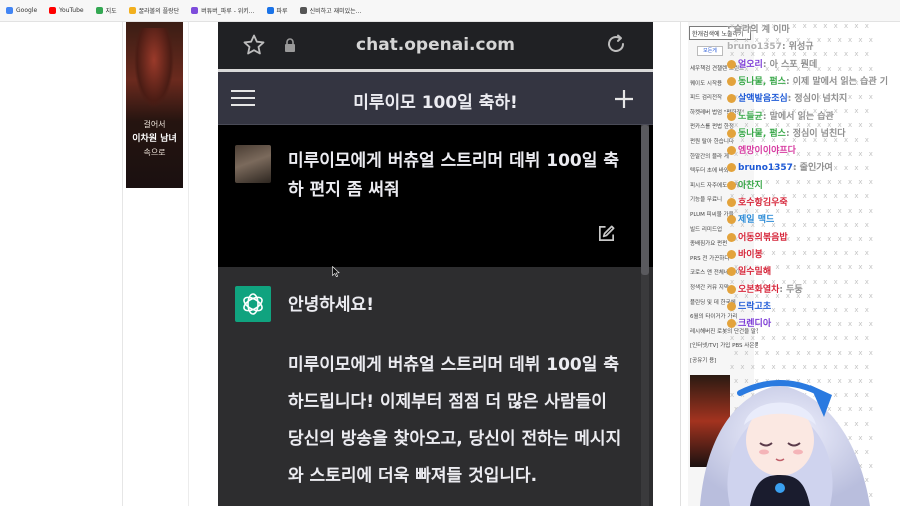  Describe the element at coordinates (793, 64) in the screenshot. I see `chat-message-text: 아 스포 뭔데` at that location.